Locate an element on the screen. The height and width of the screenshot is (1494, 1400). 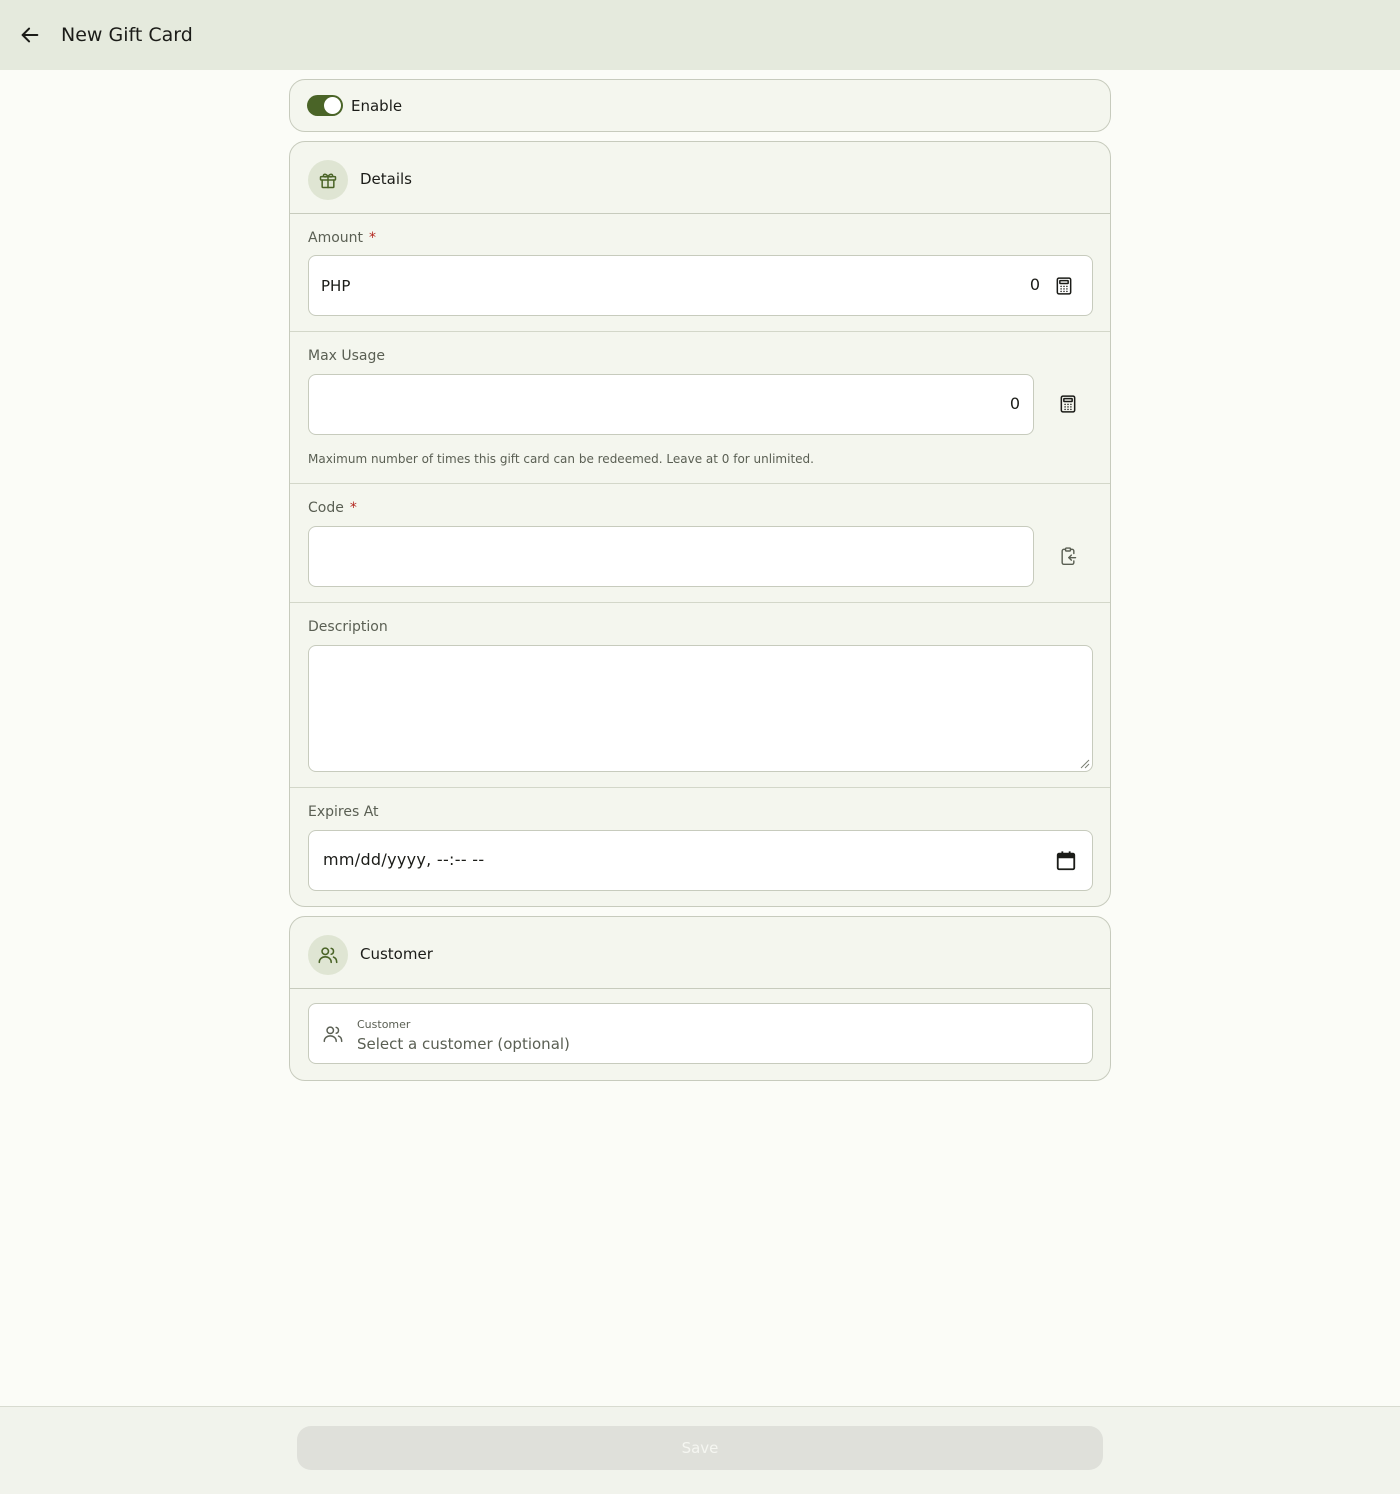
expires-datetime-input: mm/dd/yyyy, --:-- -- is located at coordinates (700, 860).